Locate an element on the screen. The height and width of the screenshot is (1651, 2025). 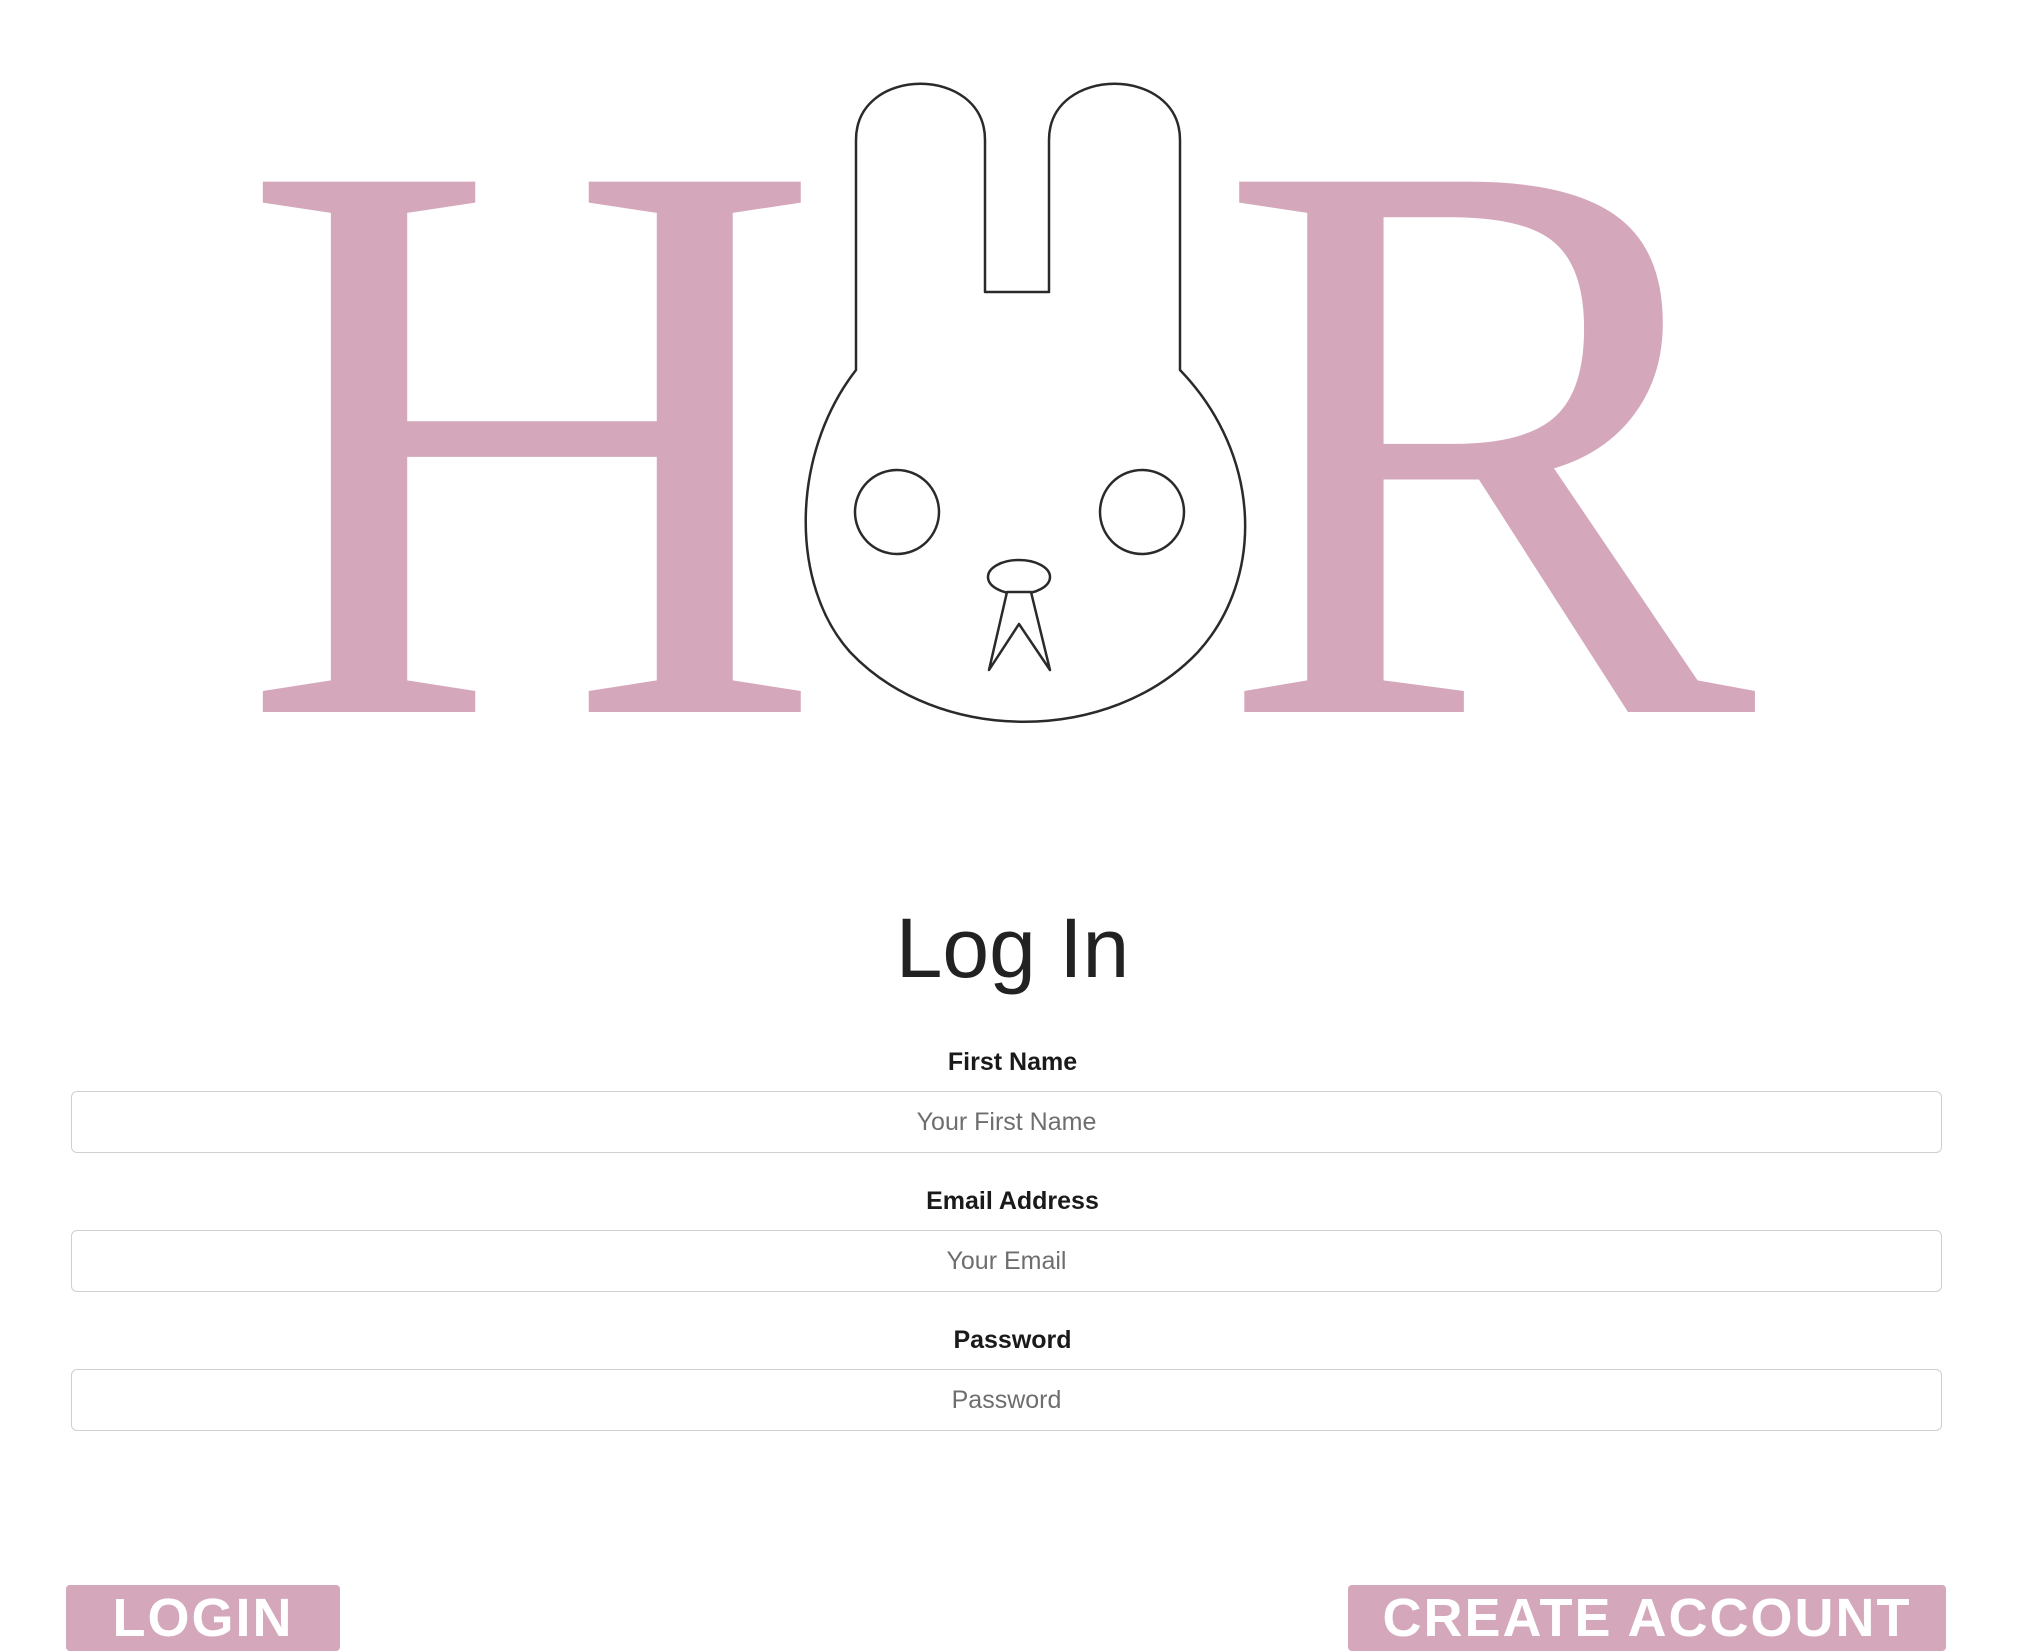
page-title: Log In is located at coordinates (1012, 948).